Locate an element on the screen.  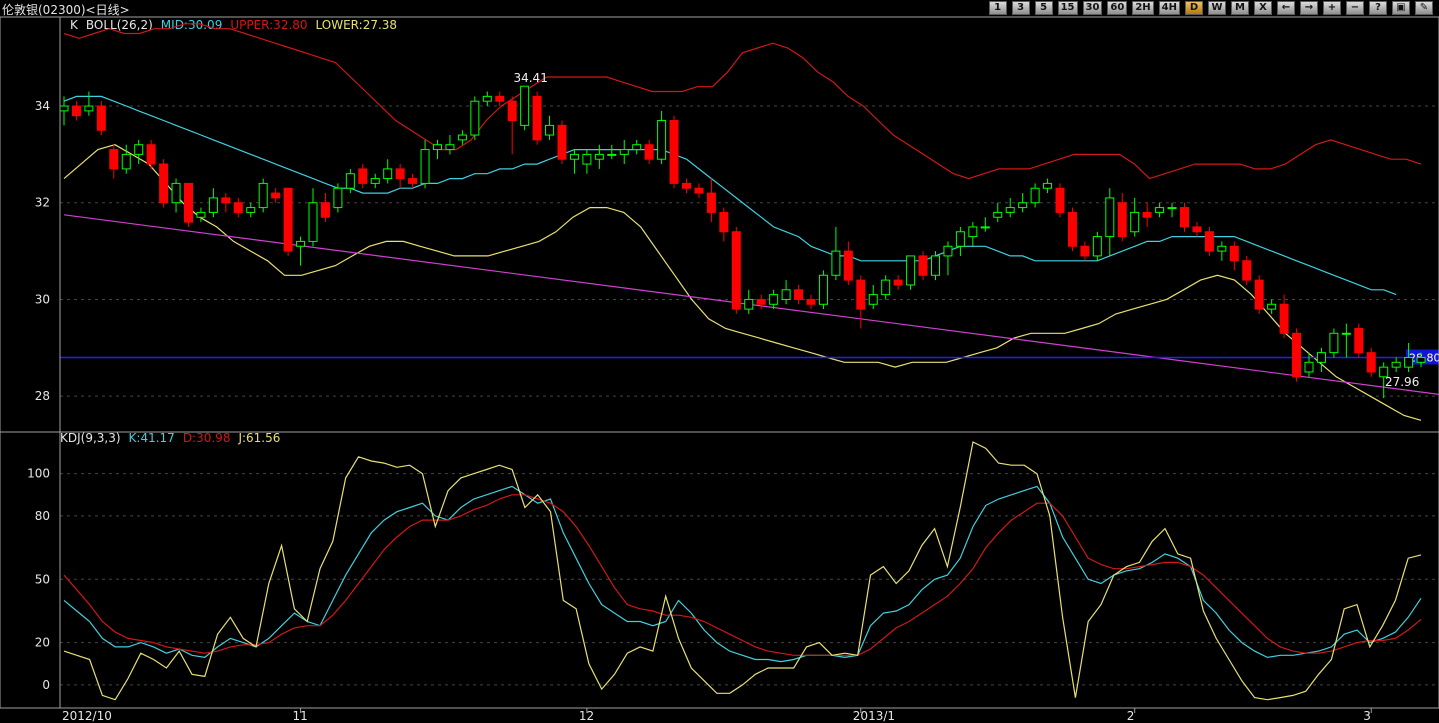
kdj-legend-name: KDJ(9,3,3) is located at coordinates (90, 438).